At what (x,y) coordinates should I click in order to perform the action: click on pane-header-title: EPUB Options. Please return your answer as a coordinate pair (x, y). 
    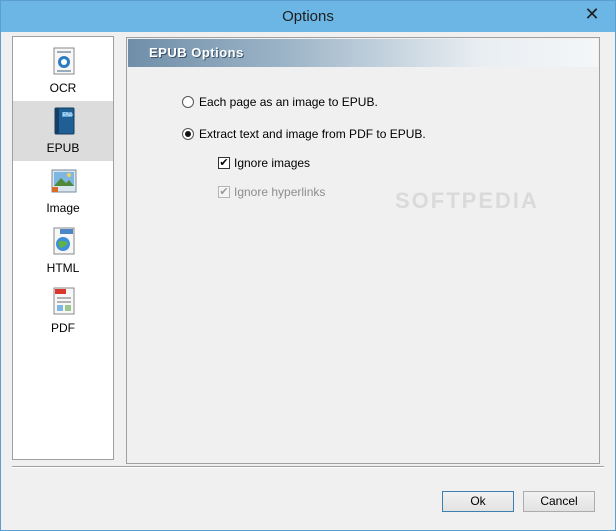
    Looking at the image, I should click on (196, 52).